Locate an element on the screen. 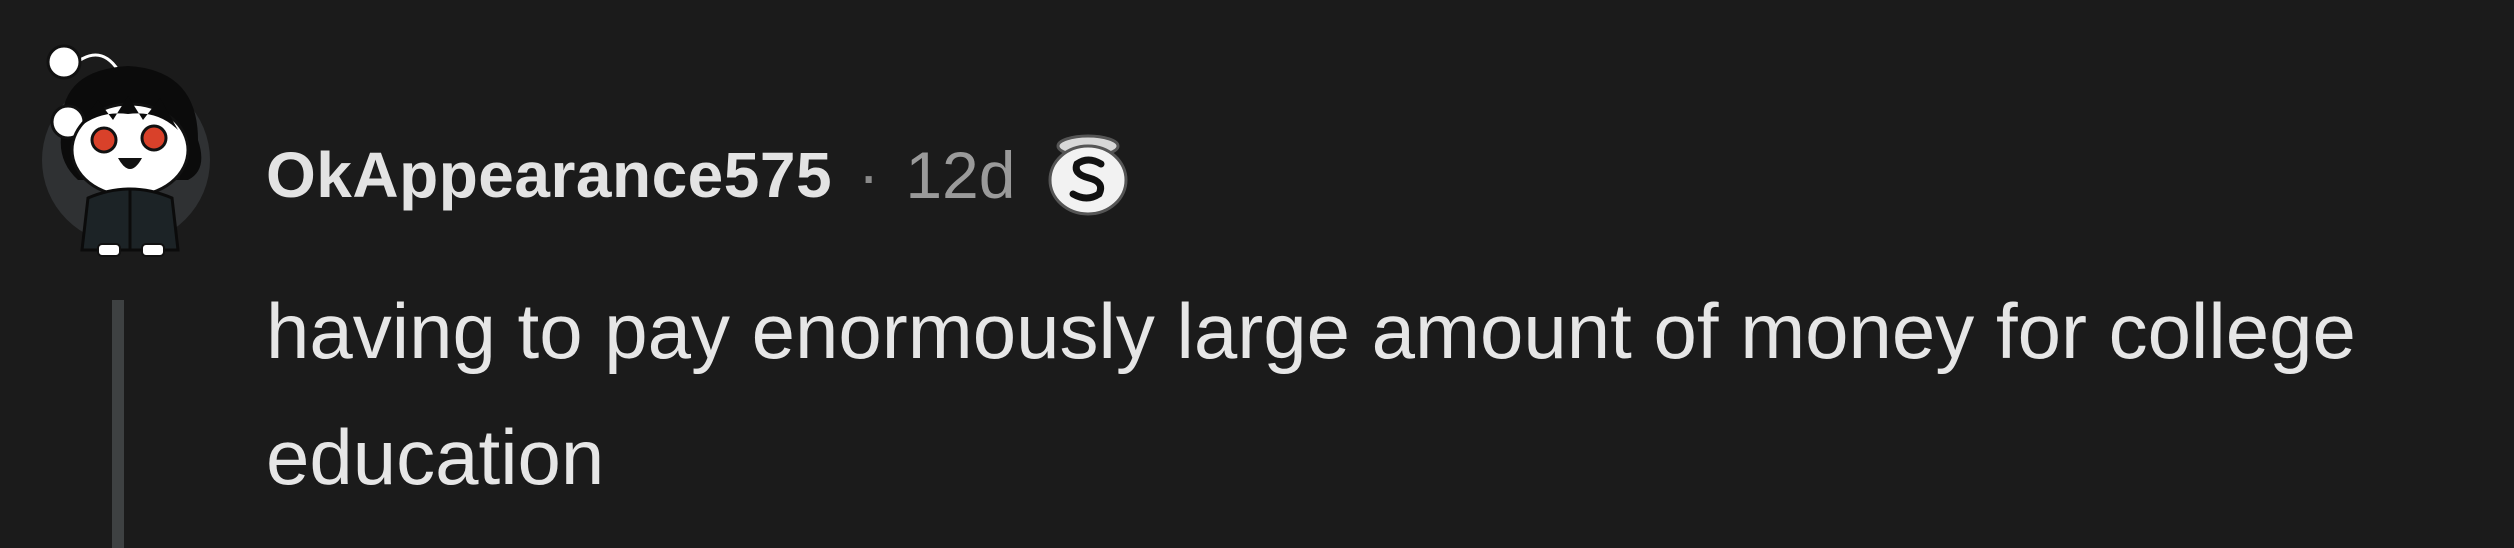 The width and height of the screenshot is (2514, 548). comment-age: 12d is located at coordinates (960, 175).